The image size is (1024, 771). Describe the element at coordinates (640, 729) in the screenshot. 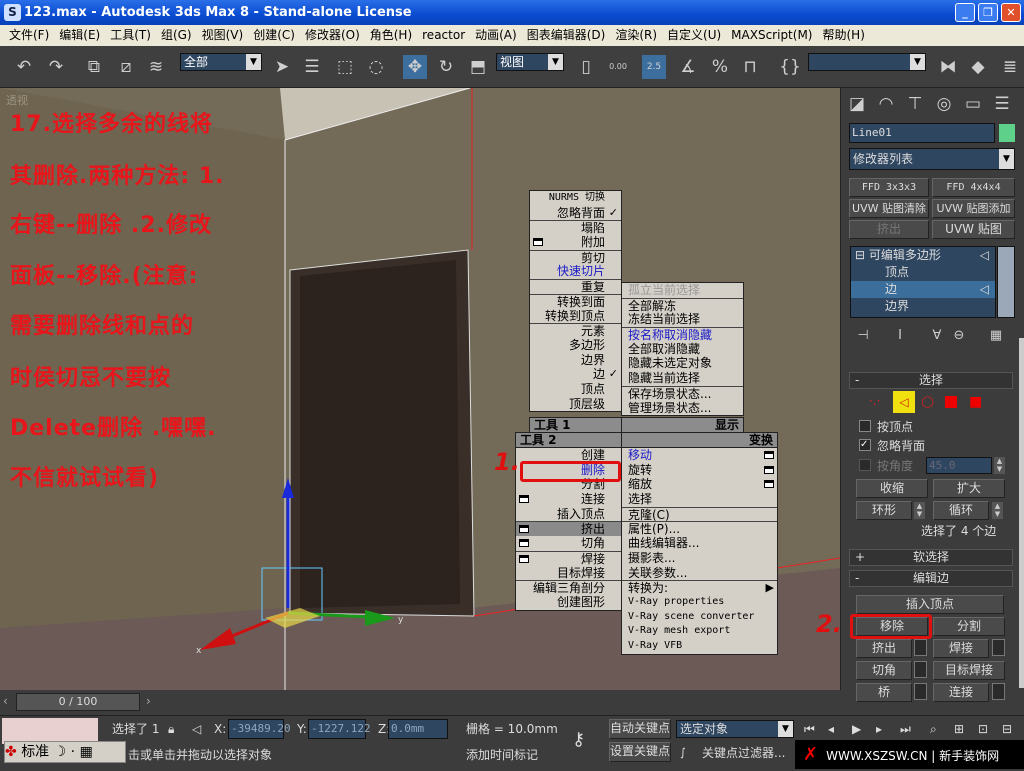

I see `auto-key-button: 自动关键点` at that location.